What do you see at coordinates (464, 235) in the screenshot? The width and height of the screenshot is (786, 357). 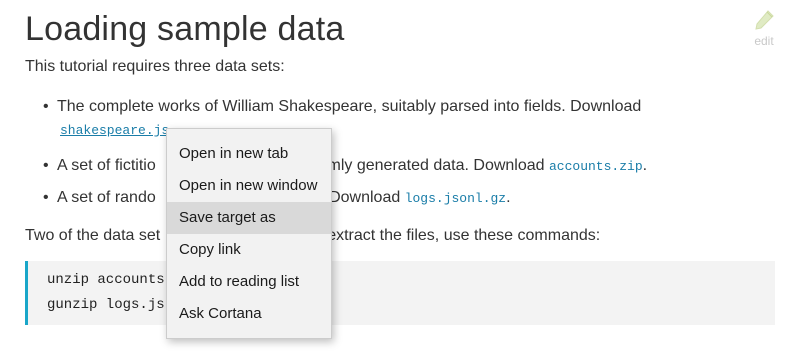 I see `paragraph-text-after: extract the files, use these commands:` at bounding box center [464, 235].